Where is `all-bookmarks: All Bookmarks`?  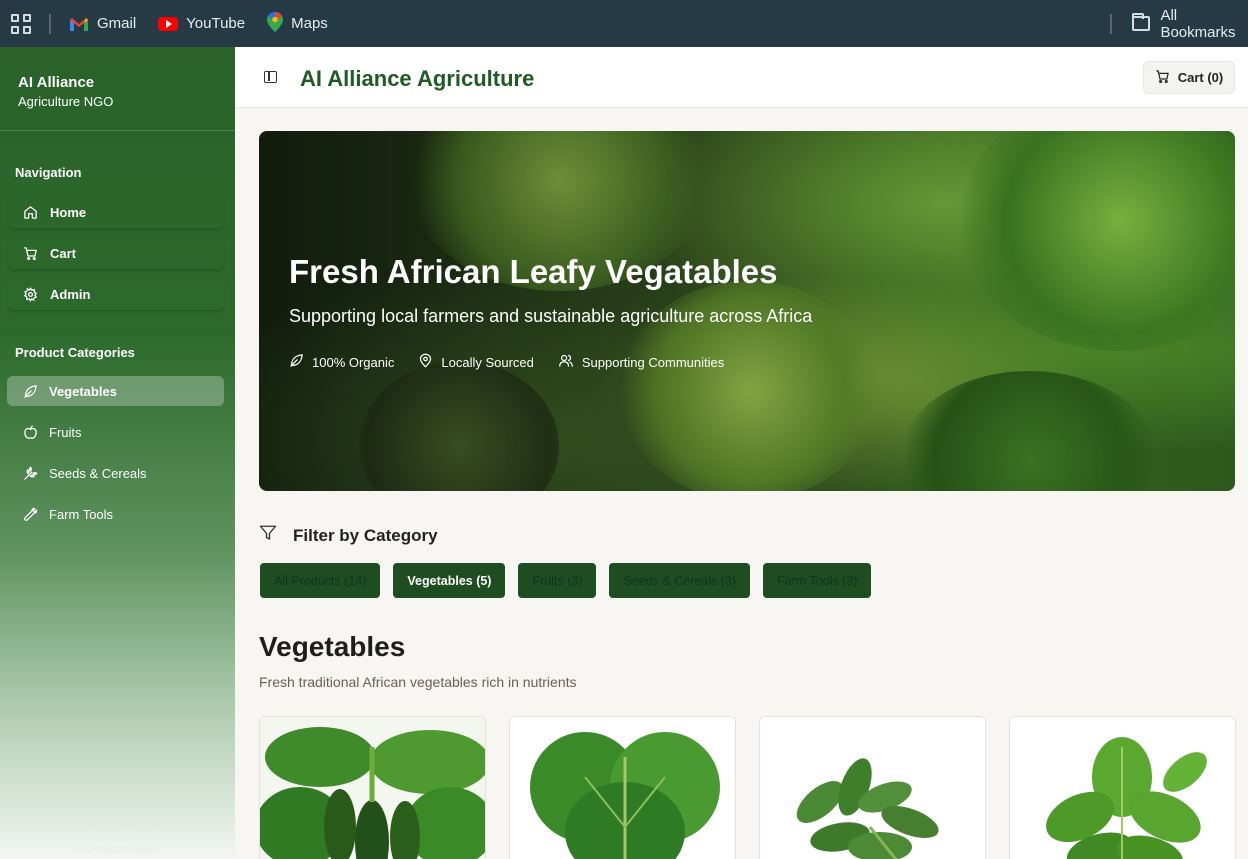
all-bookmarks: All Bookmarks is located at coordinates (1179, 23).